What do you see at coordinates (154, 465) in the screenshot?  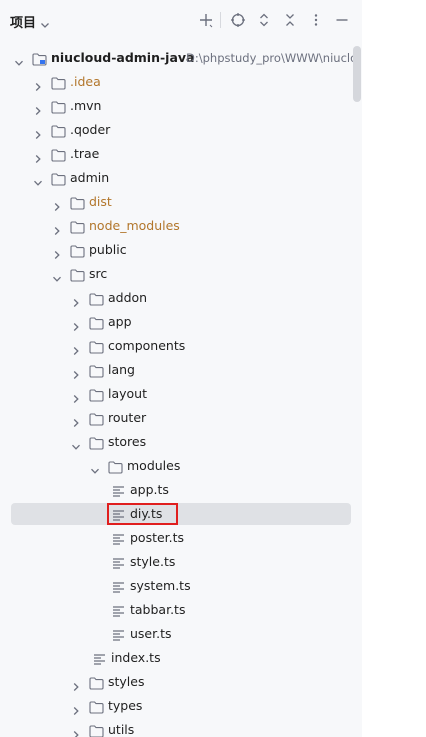 I see `tree-item-label: modules` at bounding box center [154, 465].